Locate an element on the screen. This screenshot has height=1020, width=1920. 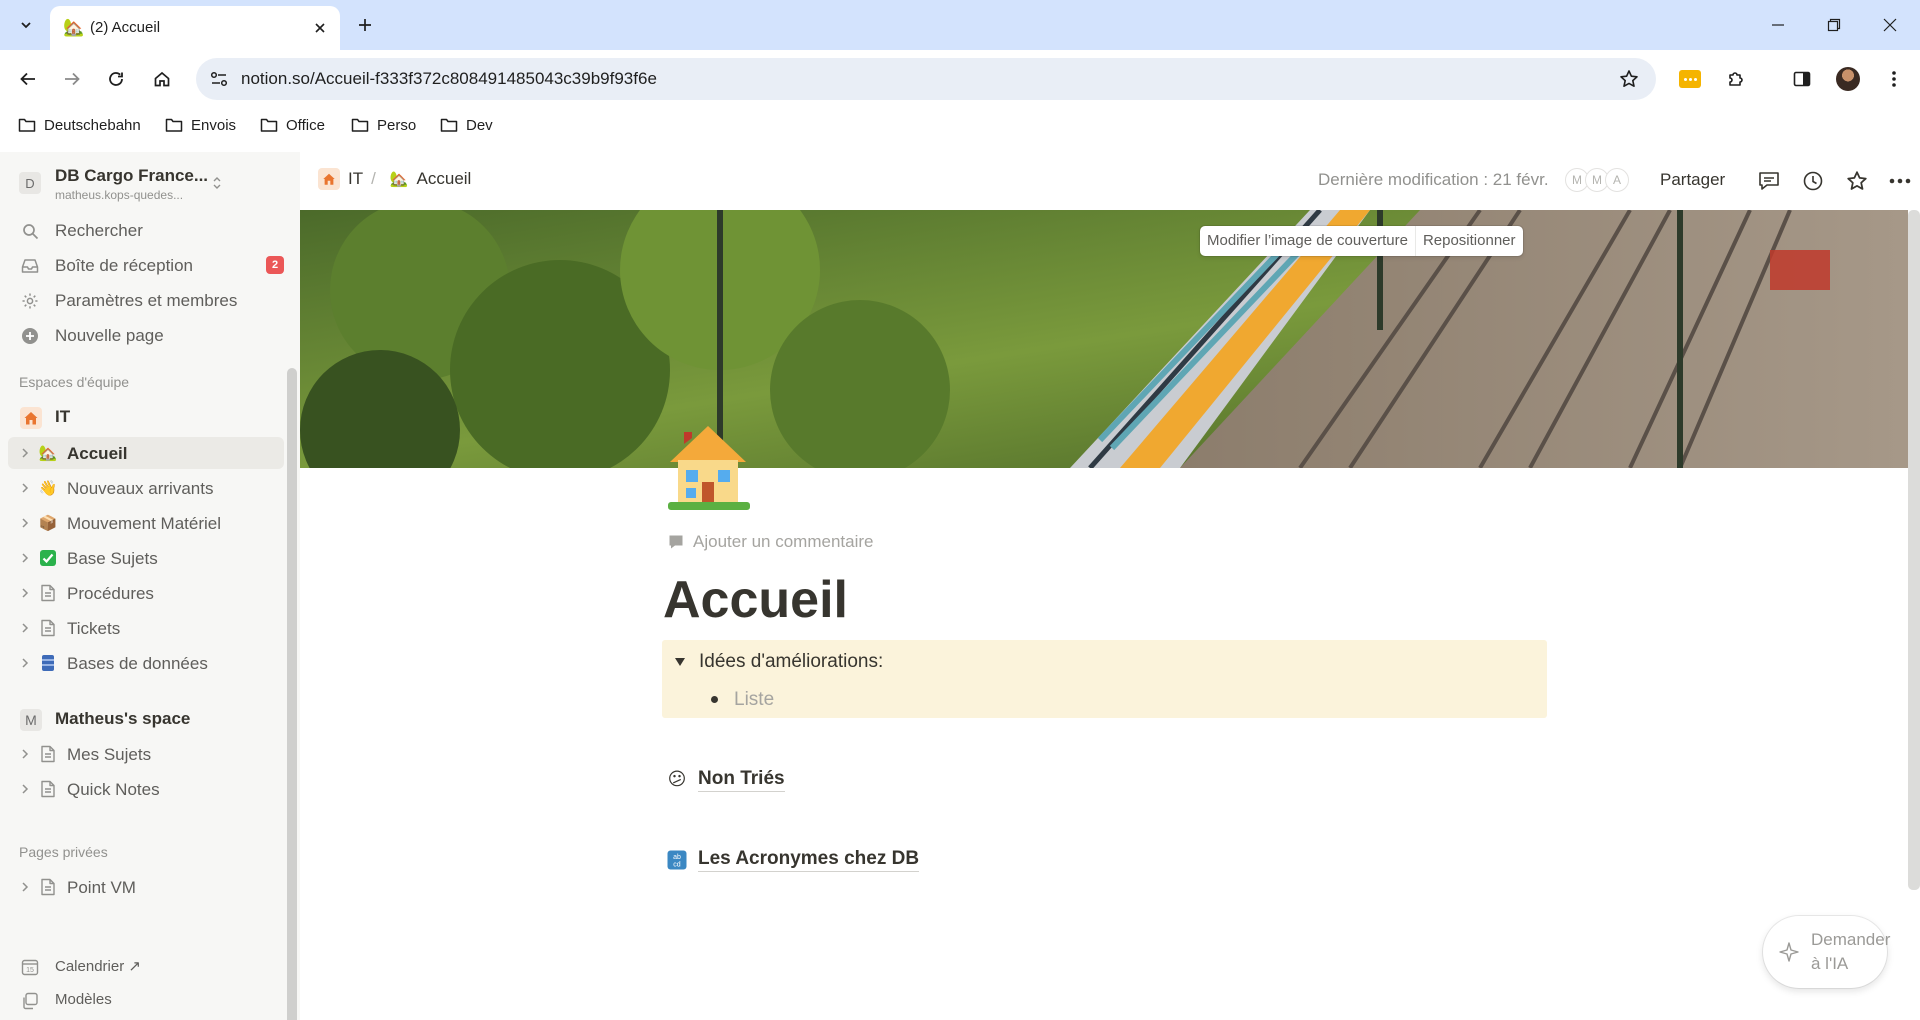
linked-page-acronymes: ab cd Les Acronymes chez DB is located at coordinates (793, 859).